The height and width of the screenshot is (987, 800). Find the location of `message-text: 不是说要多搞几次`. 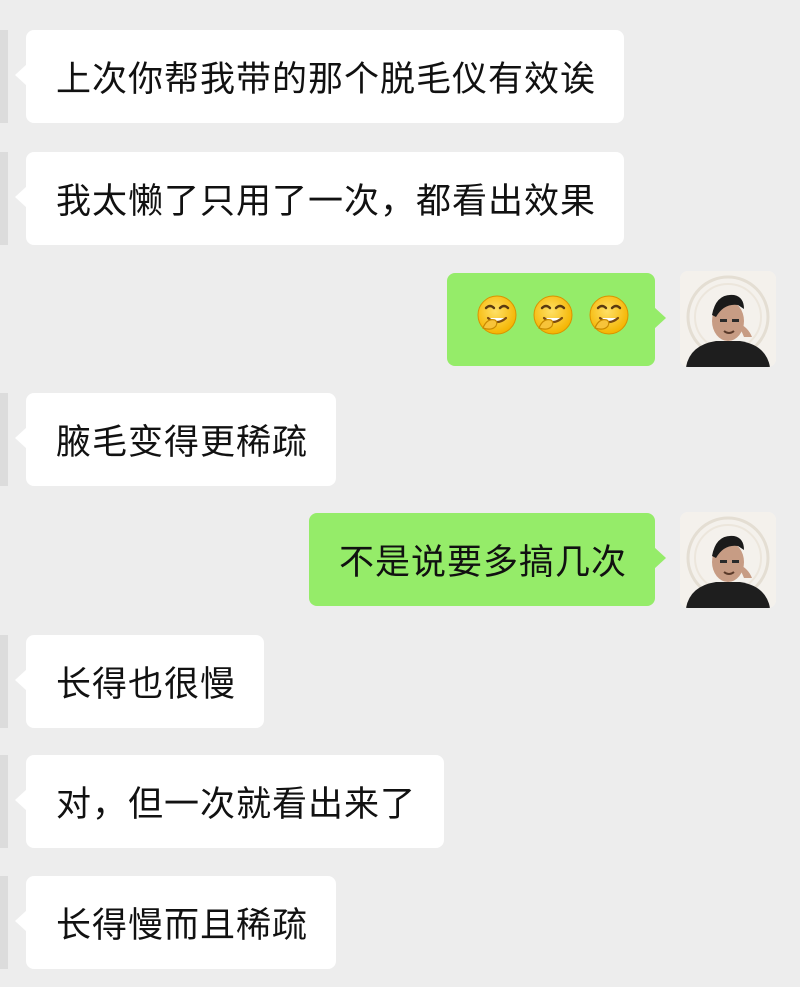

message-text: 不是说要多搞几次 is located at coordinates (482, 563).